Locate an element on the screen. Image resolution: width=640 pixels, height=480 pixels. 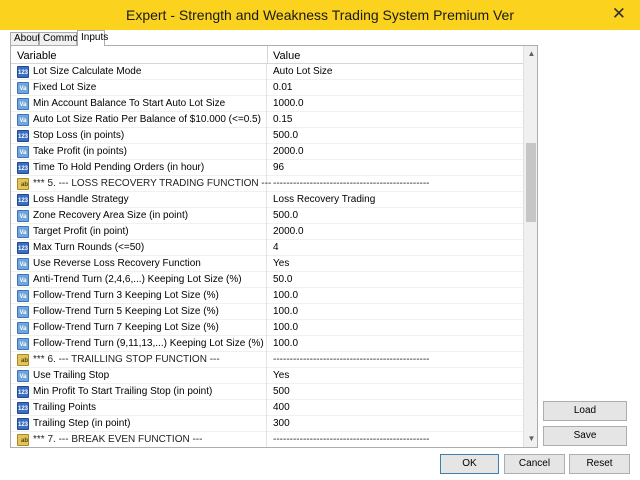
load-button: Load is located at coordinates (585, 411).